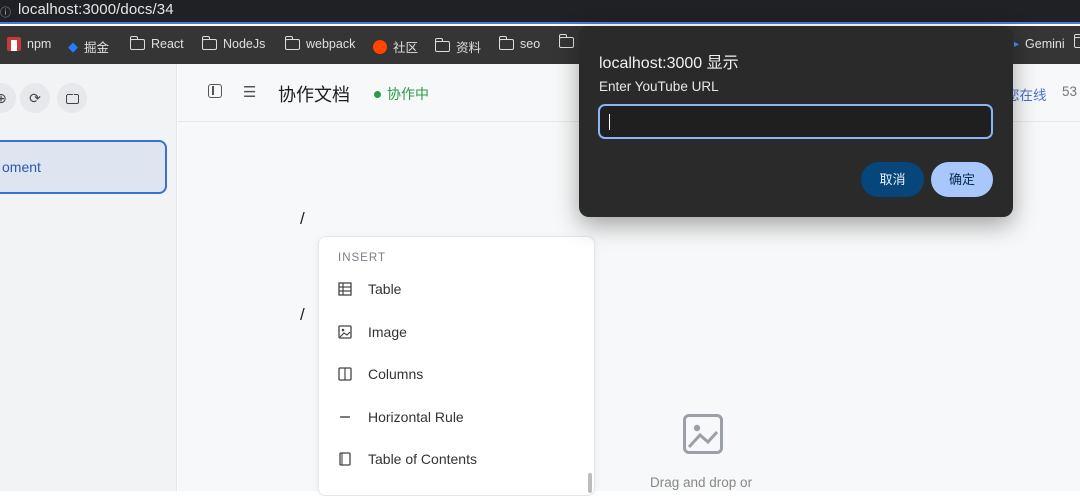  What do you see at coordinates (406, 48) in the screenshot?
I see `bookmark-label: 社区` at bounding box center [406, 48].